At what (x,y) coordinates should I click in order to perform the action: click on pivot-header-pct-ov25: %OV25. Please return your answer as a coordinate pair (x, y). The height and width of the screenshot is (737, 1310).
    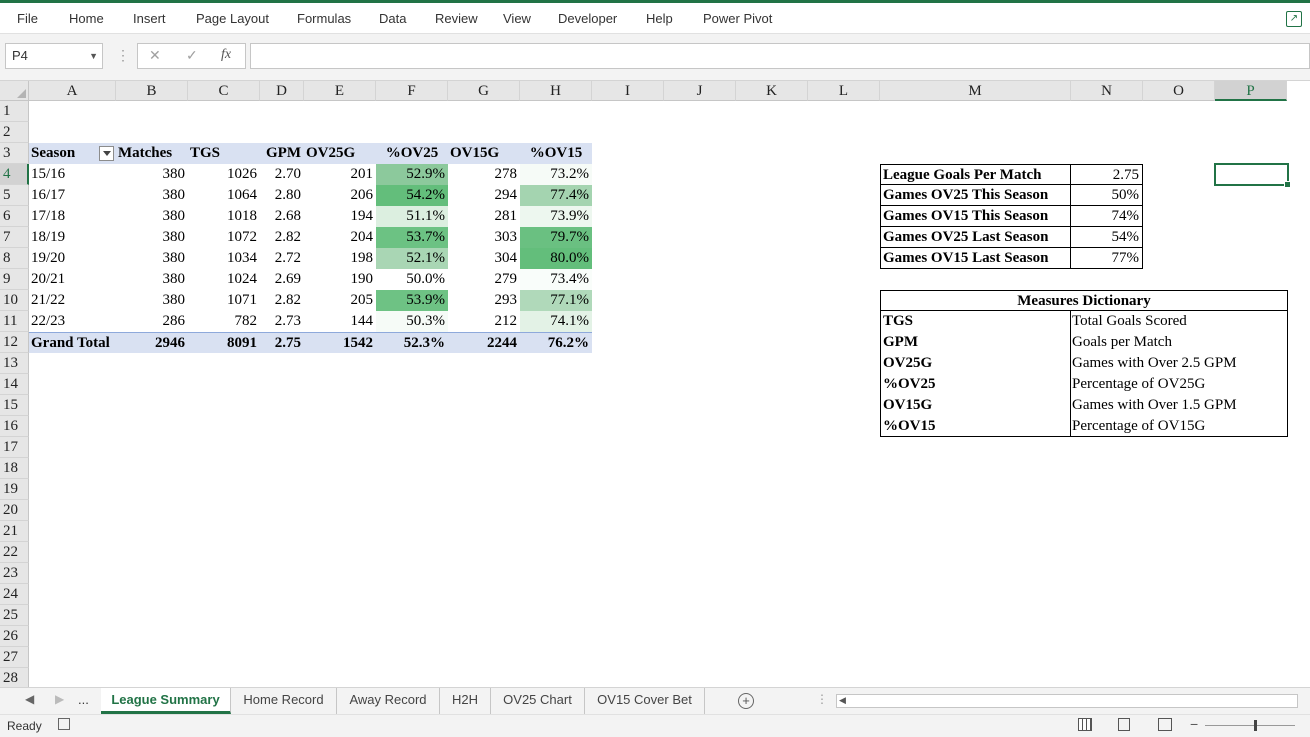
    Looking at the image, I should click on (412, 153).